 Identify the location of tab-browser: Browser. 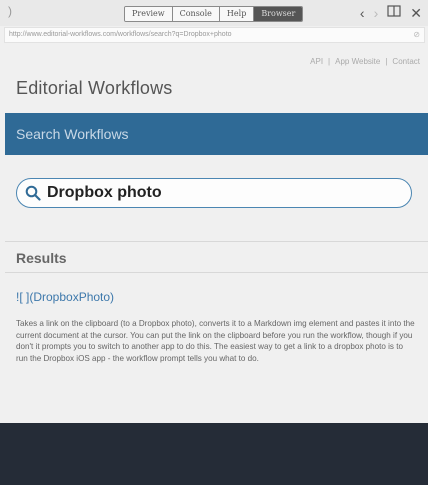
(278, 14).